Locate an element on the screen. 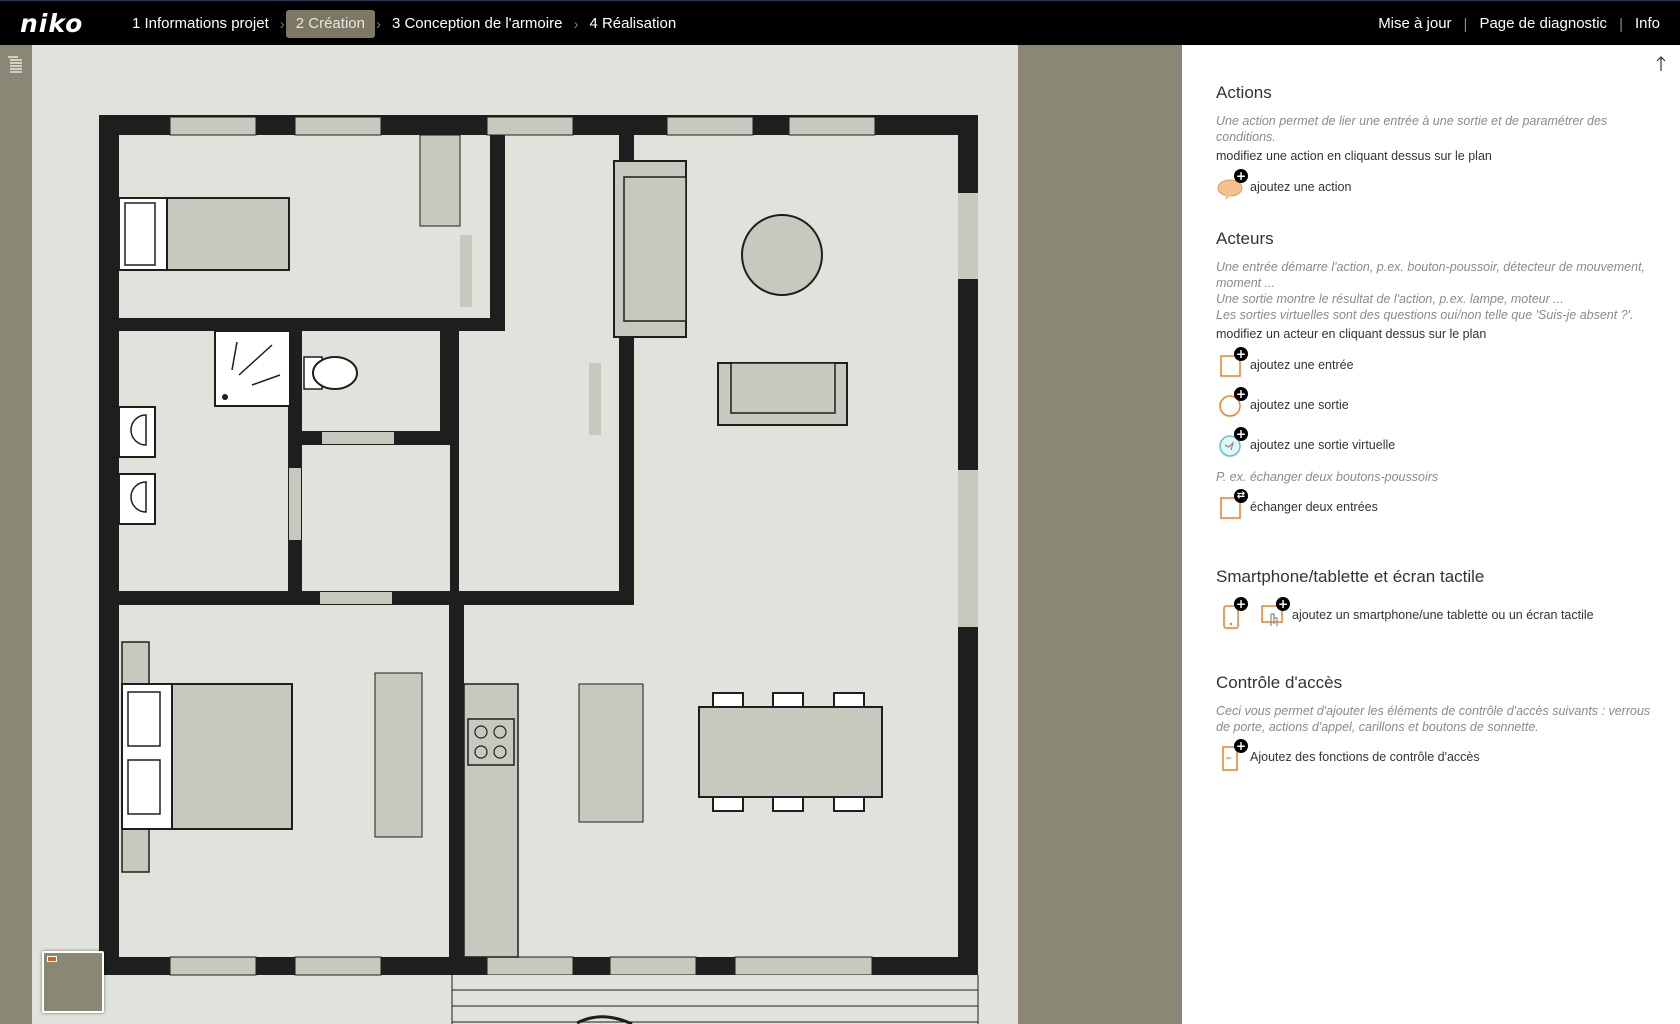  menu-icon is located at coordinates (15, 64).